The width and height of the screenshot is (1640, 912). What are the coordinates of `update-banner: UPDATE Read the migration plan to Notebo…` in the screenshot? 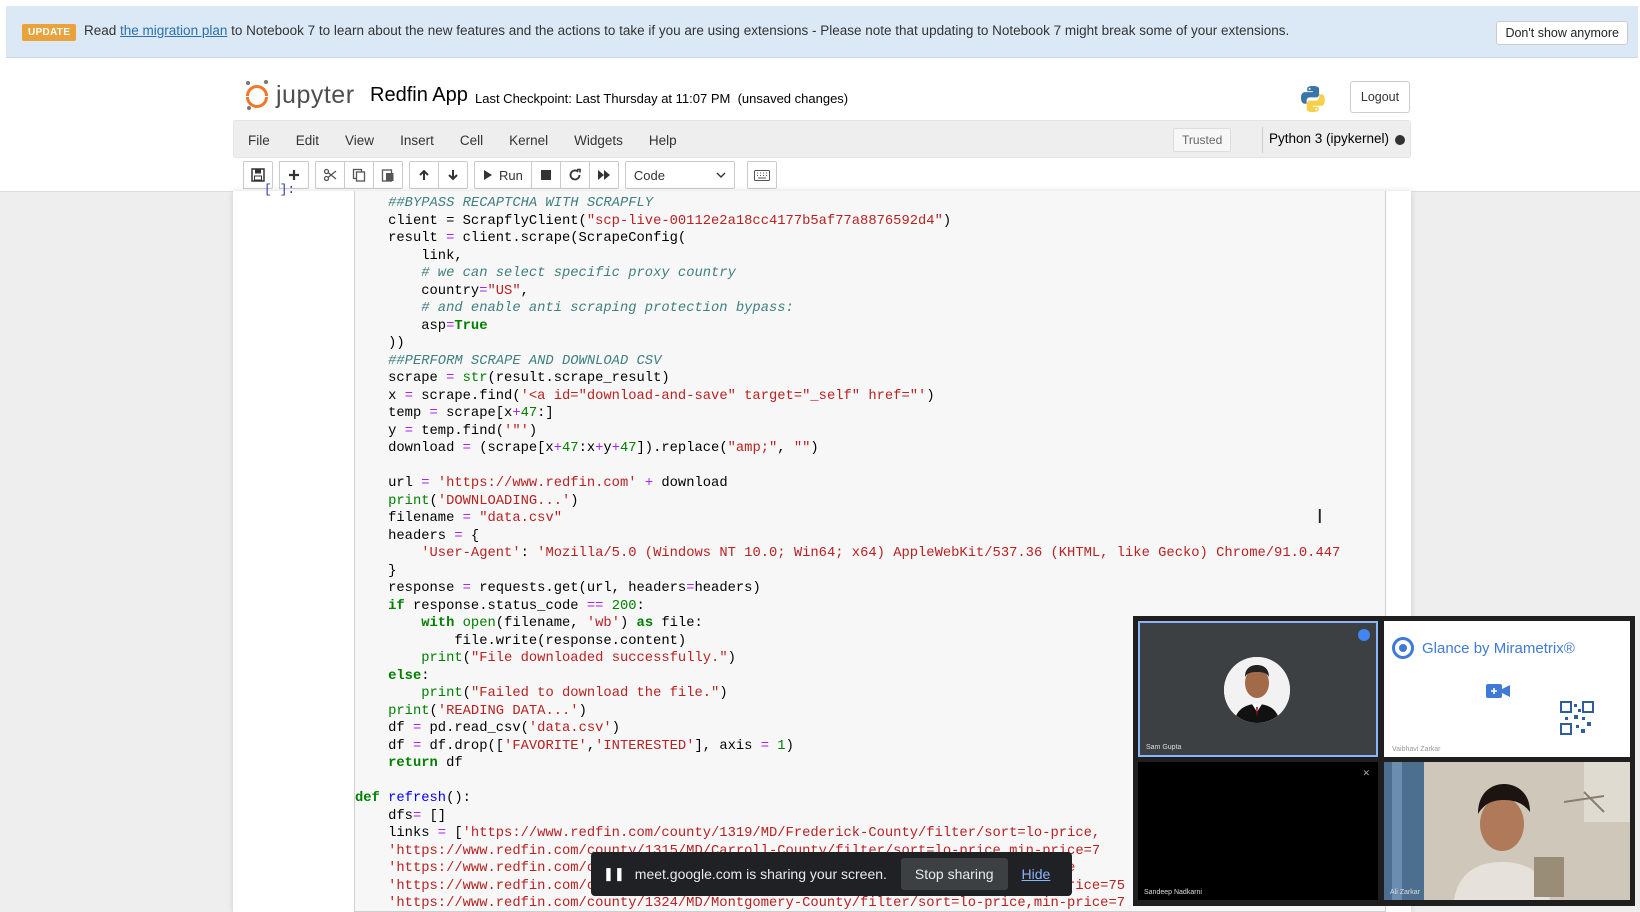 It's located at (822, 32).